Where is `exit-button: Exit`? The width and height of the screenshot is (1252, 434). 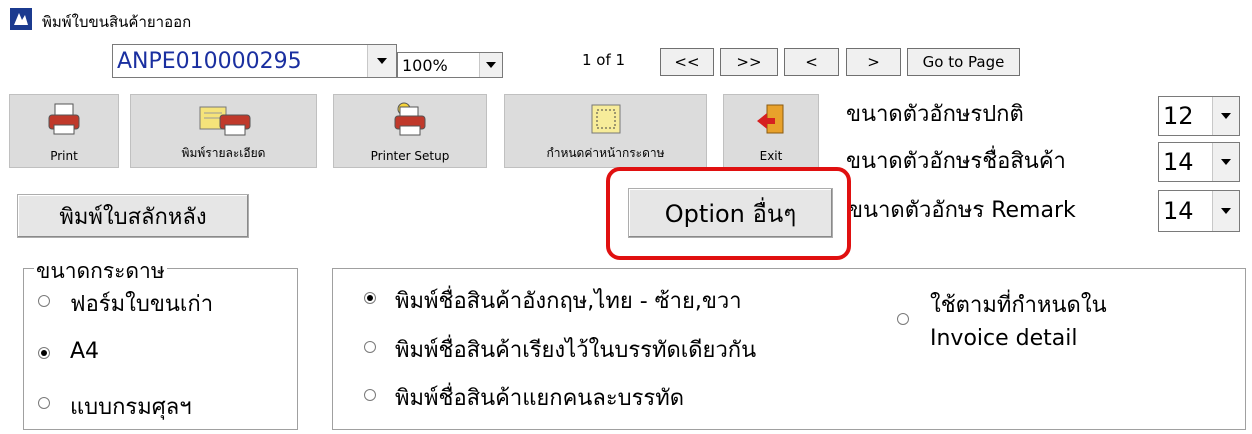
exit-button: Exit is located at coordinates (771, 131).